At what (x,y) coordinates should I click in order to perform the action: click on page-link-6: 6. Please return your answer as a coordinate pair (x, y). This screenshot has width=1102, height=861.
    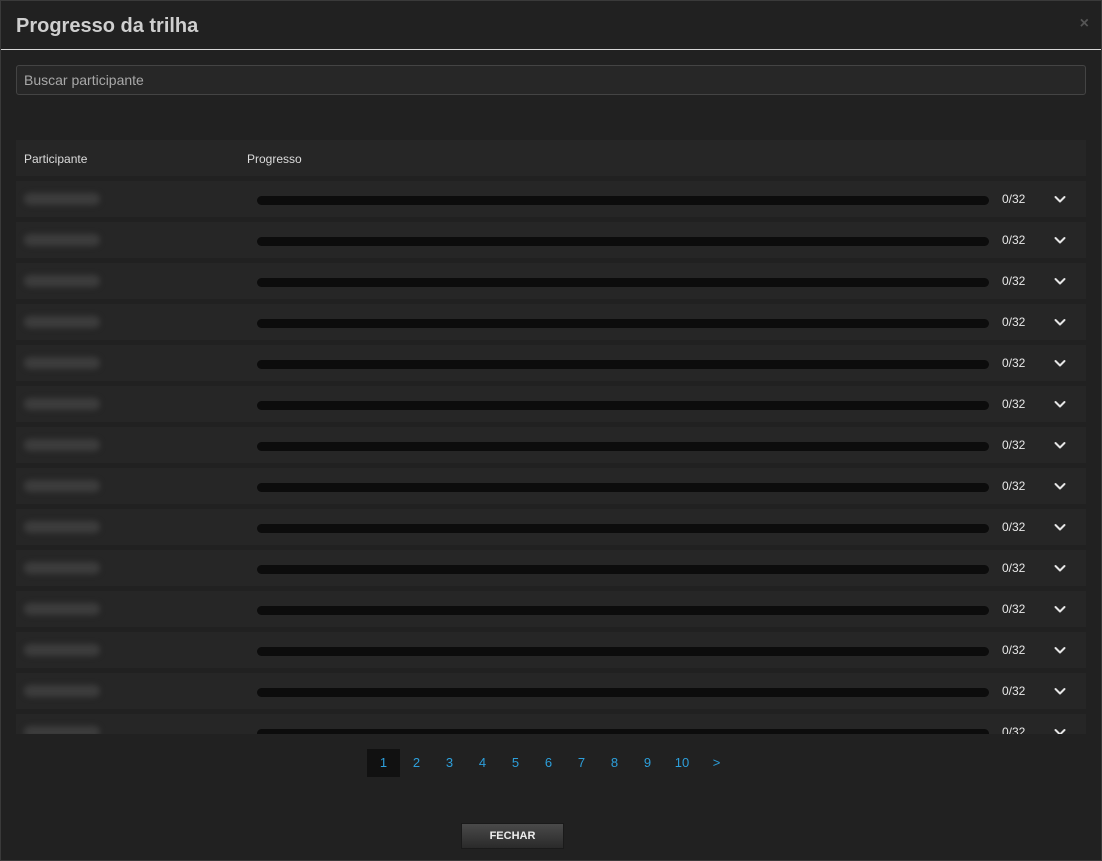
    Looking at the image, I should click on (548, 763).